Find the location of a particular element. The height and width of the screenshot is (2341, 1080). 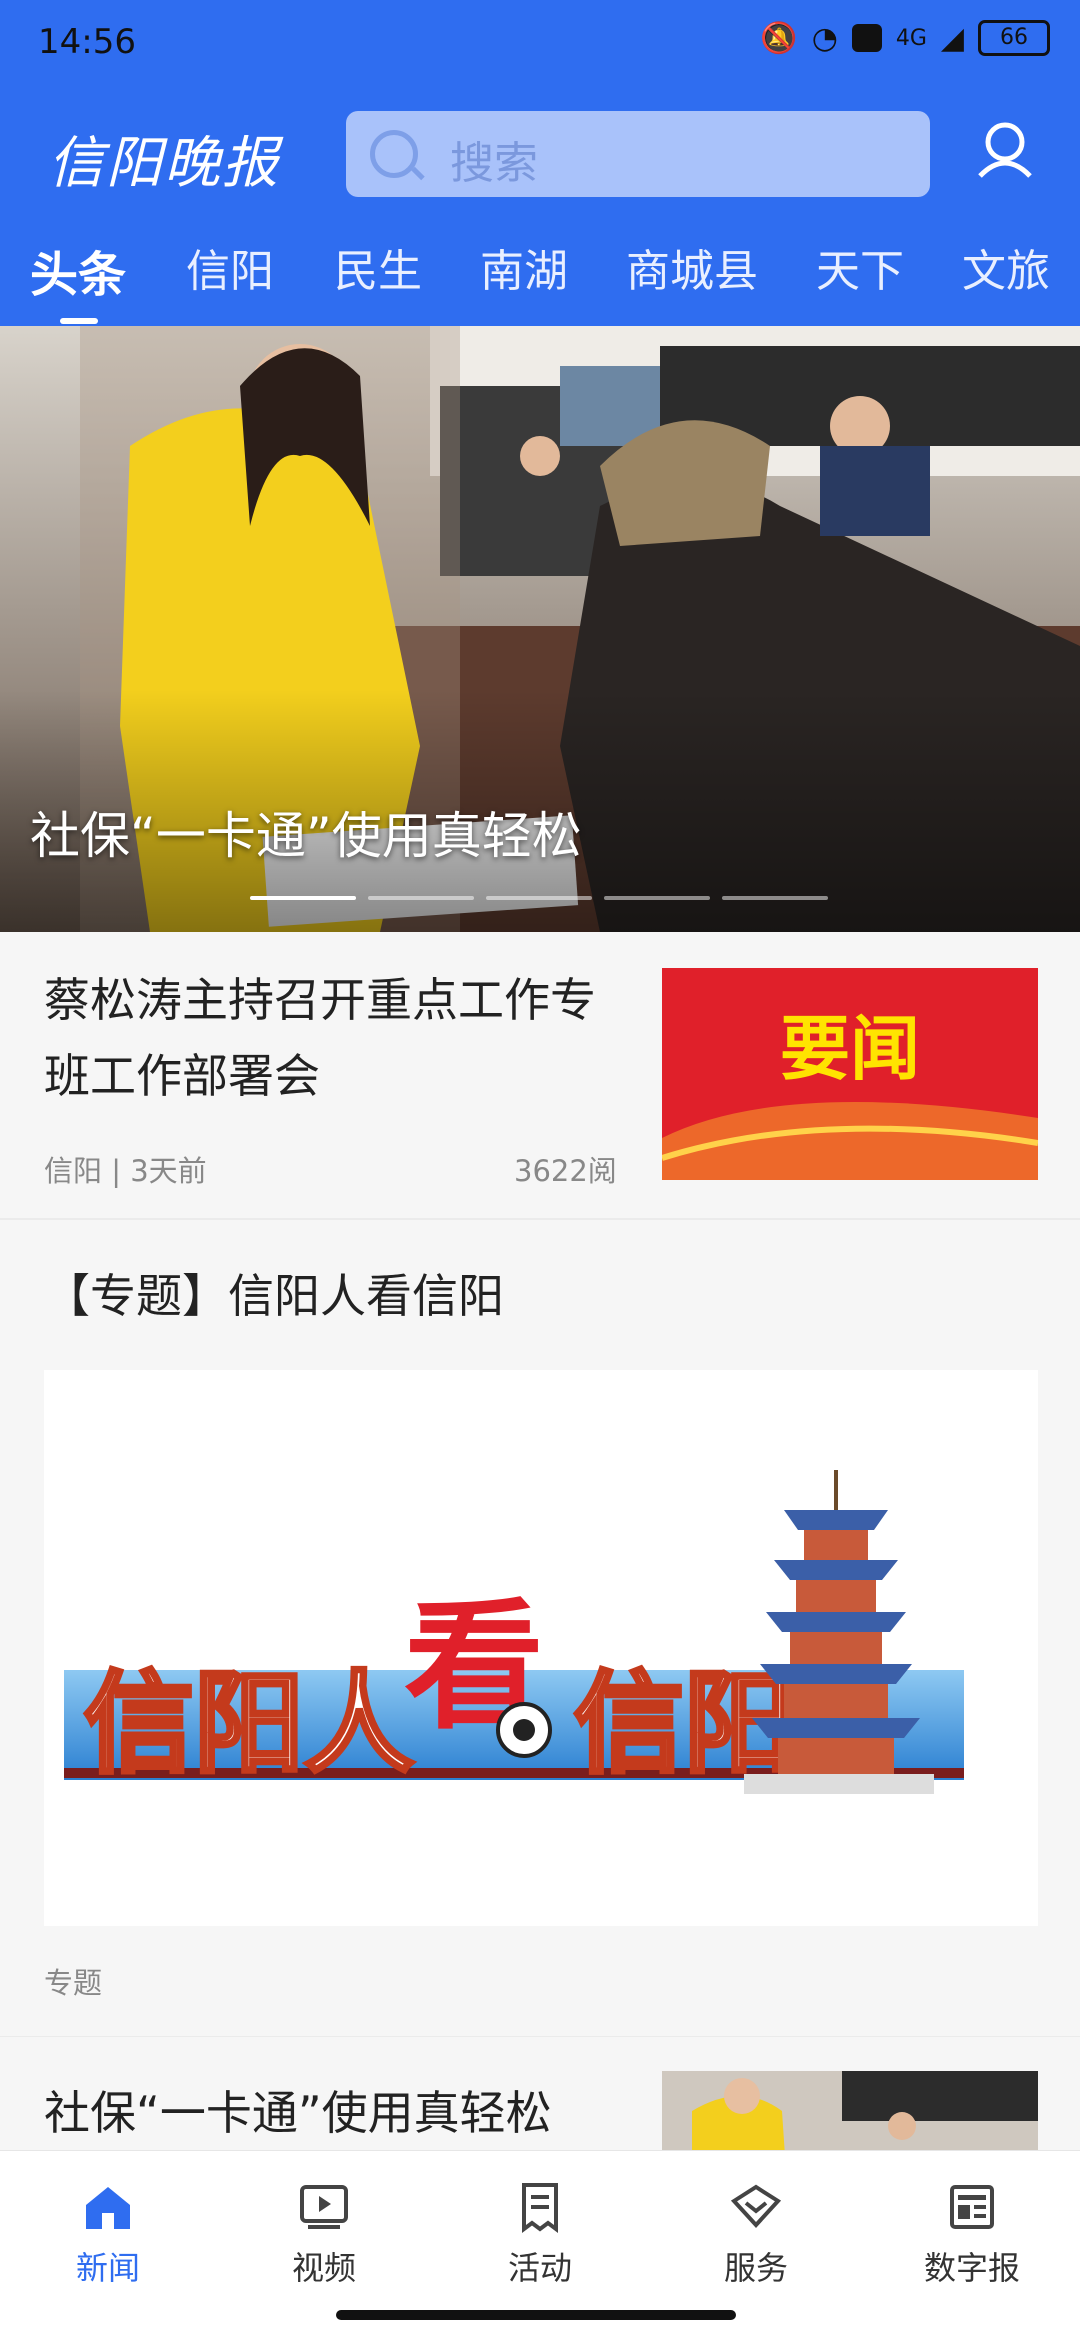

search-icon is located at coordinates (394, 154).